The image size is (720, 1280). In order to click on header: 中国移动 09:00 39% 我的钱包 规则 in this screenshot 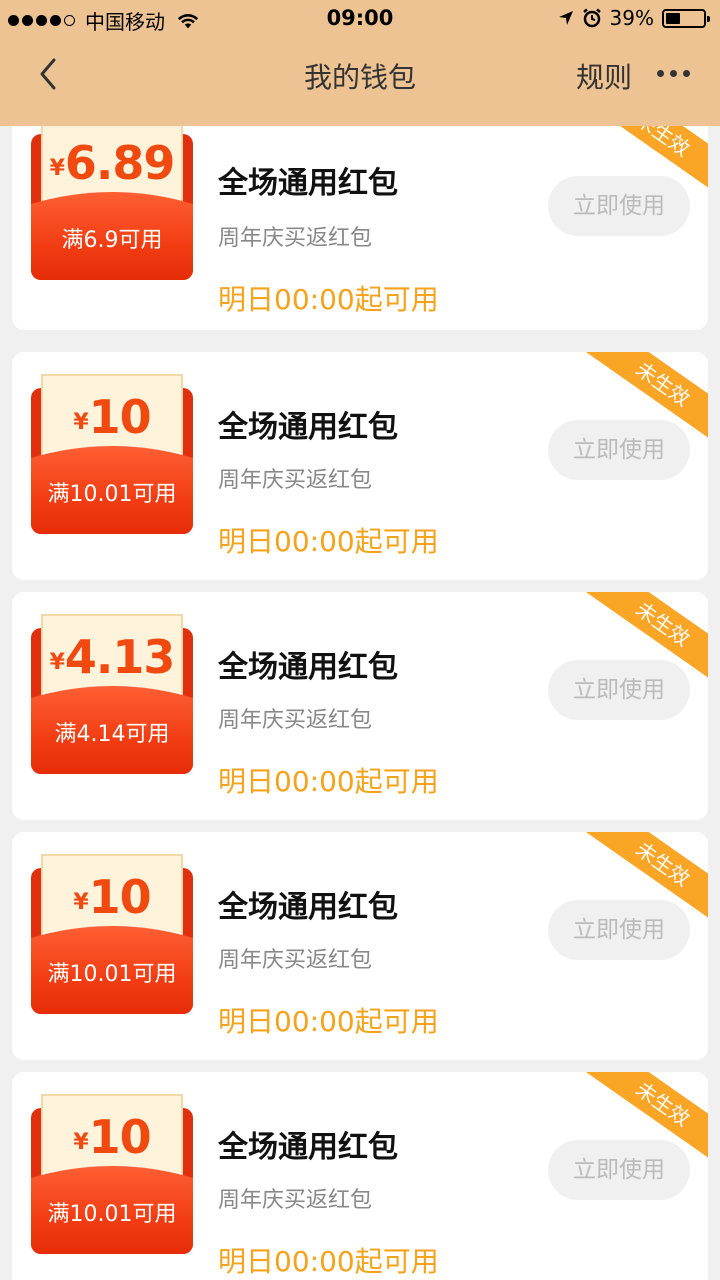, I will do `click(360, 63)`.